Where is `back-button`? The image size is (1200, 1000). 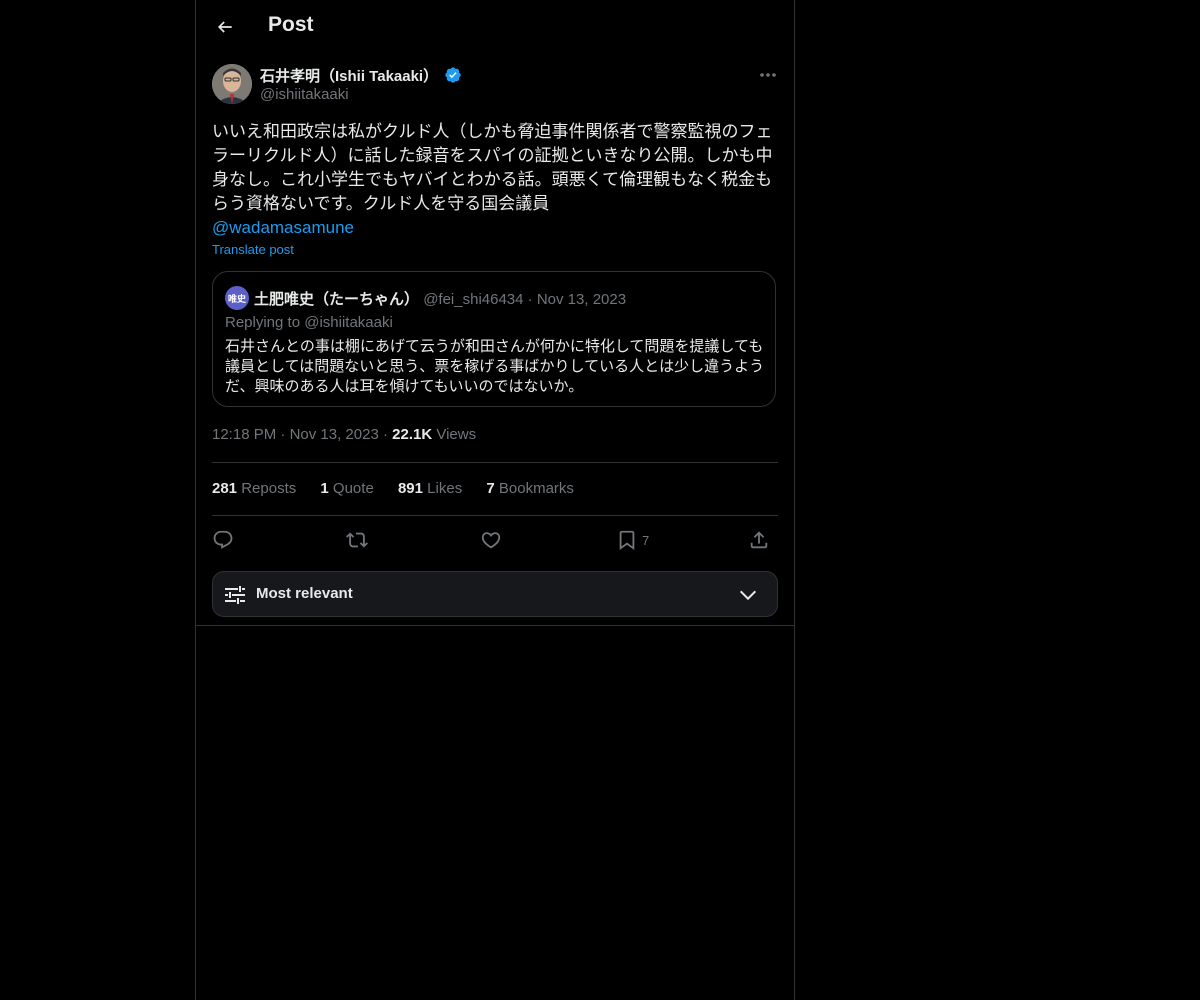
back-button is located at coordinates (225, 27).